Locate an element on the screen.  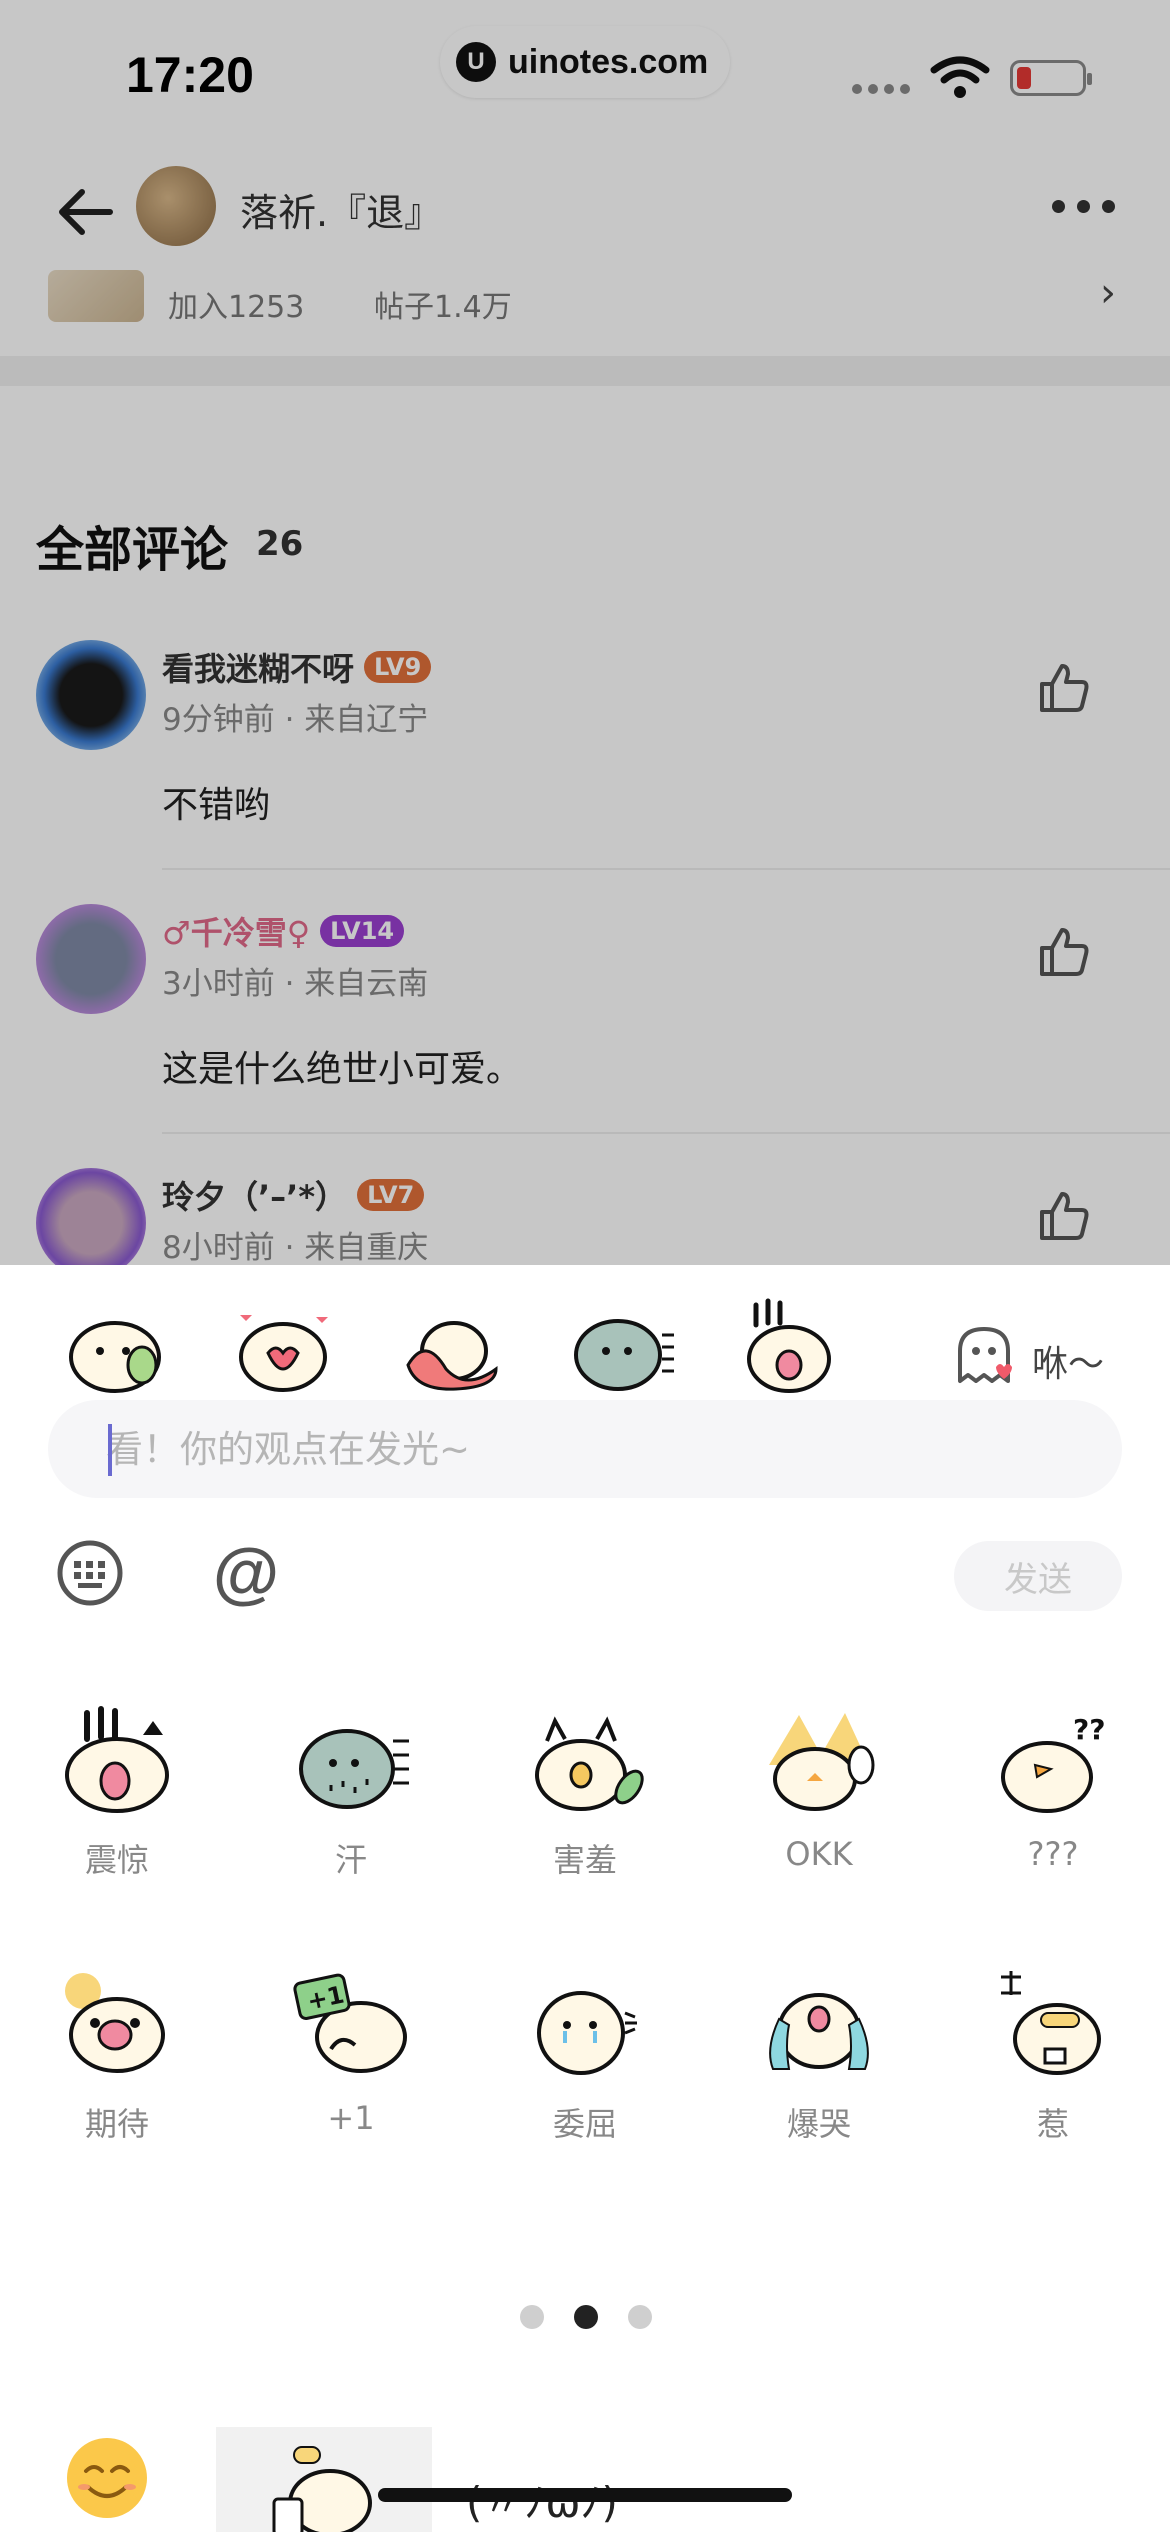
more-options-icon is located at coordinates (1083, 206).